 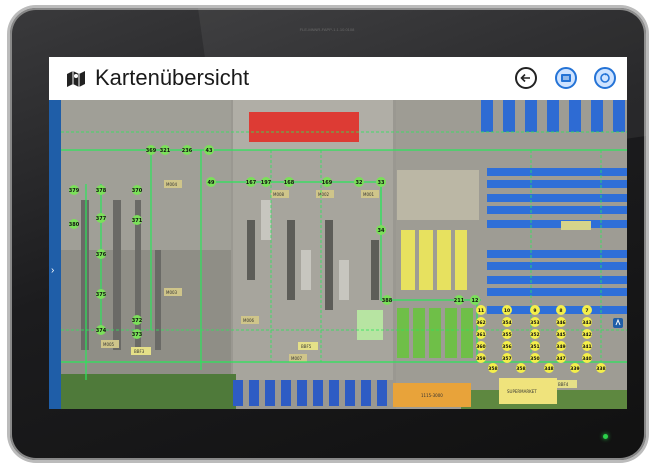 I want to click on svg-text: 380, so click(x=74, y=225).